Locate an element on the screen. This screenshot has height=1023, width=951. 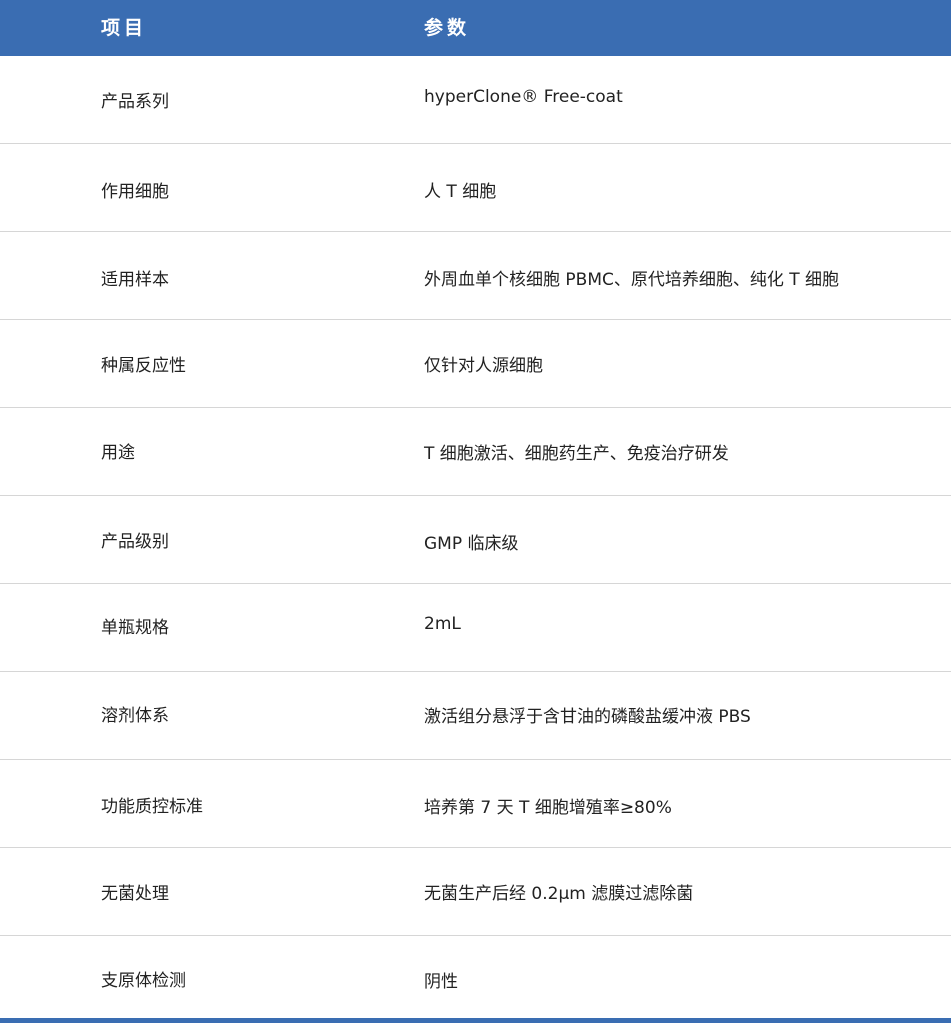
table-bottom-bar is located at coordinates (475, 1020).